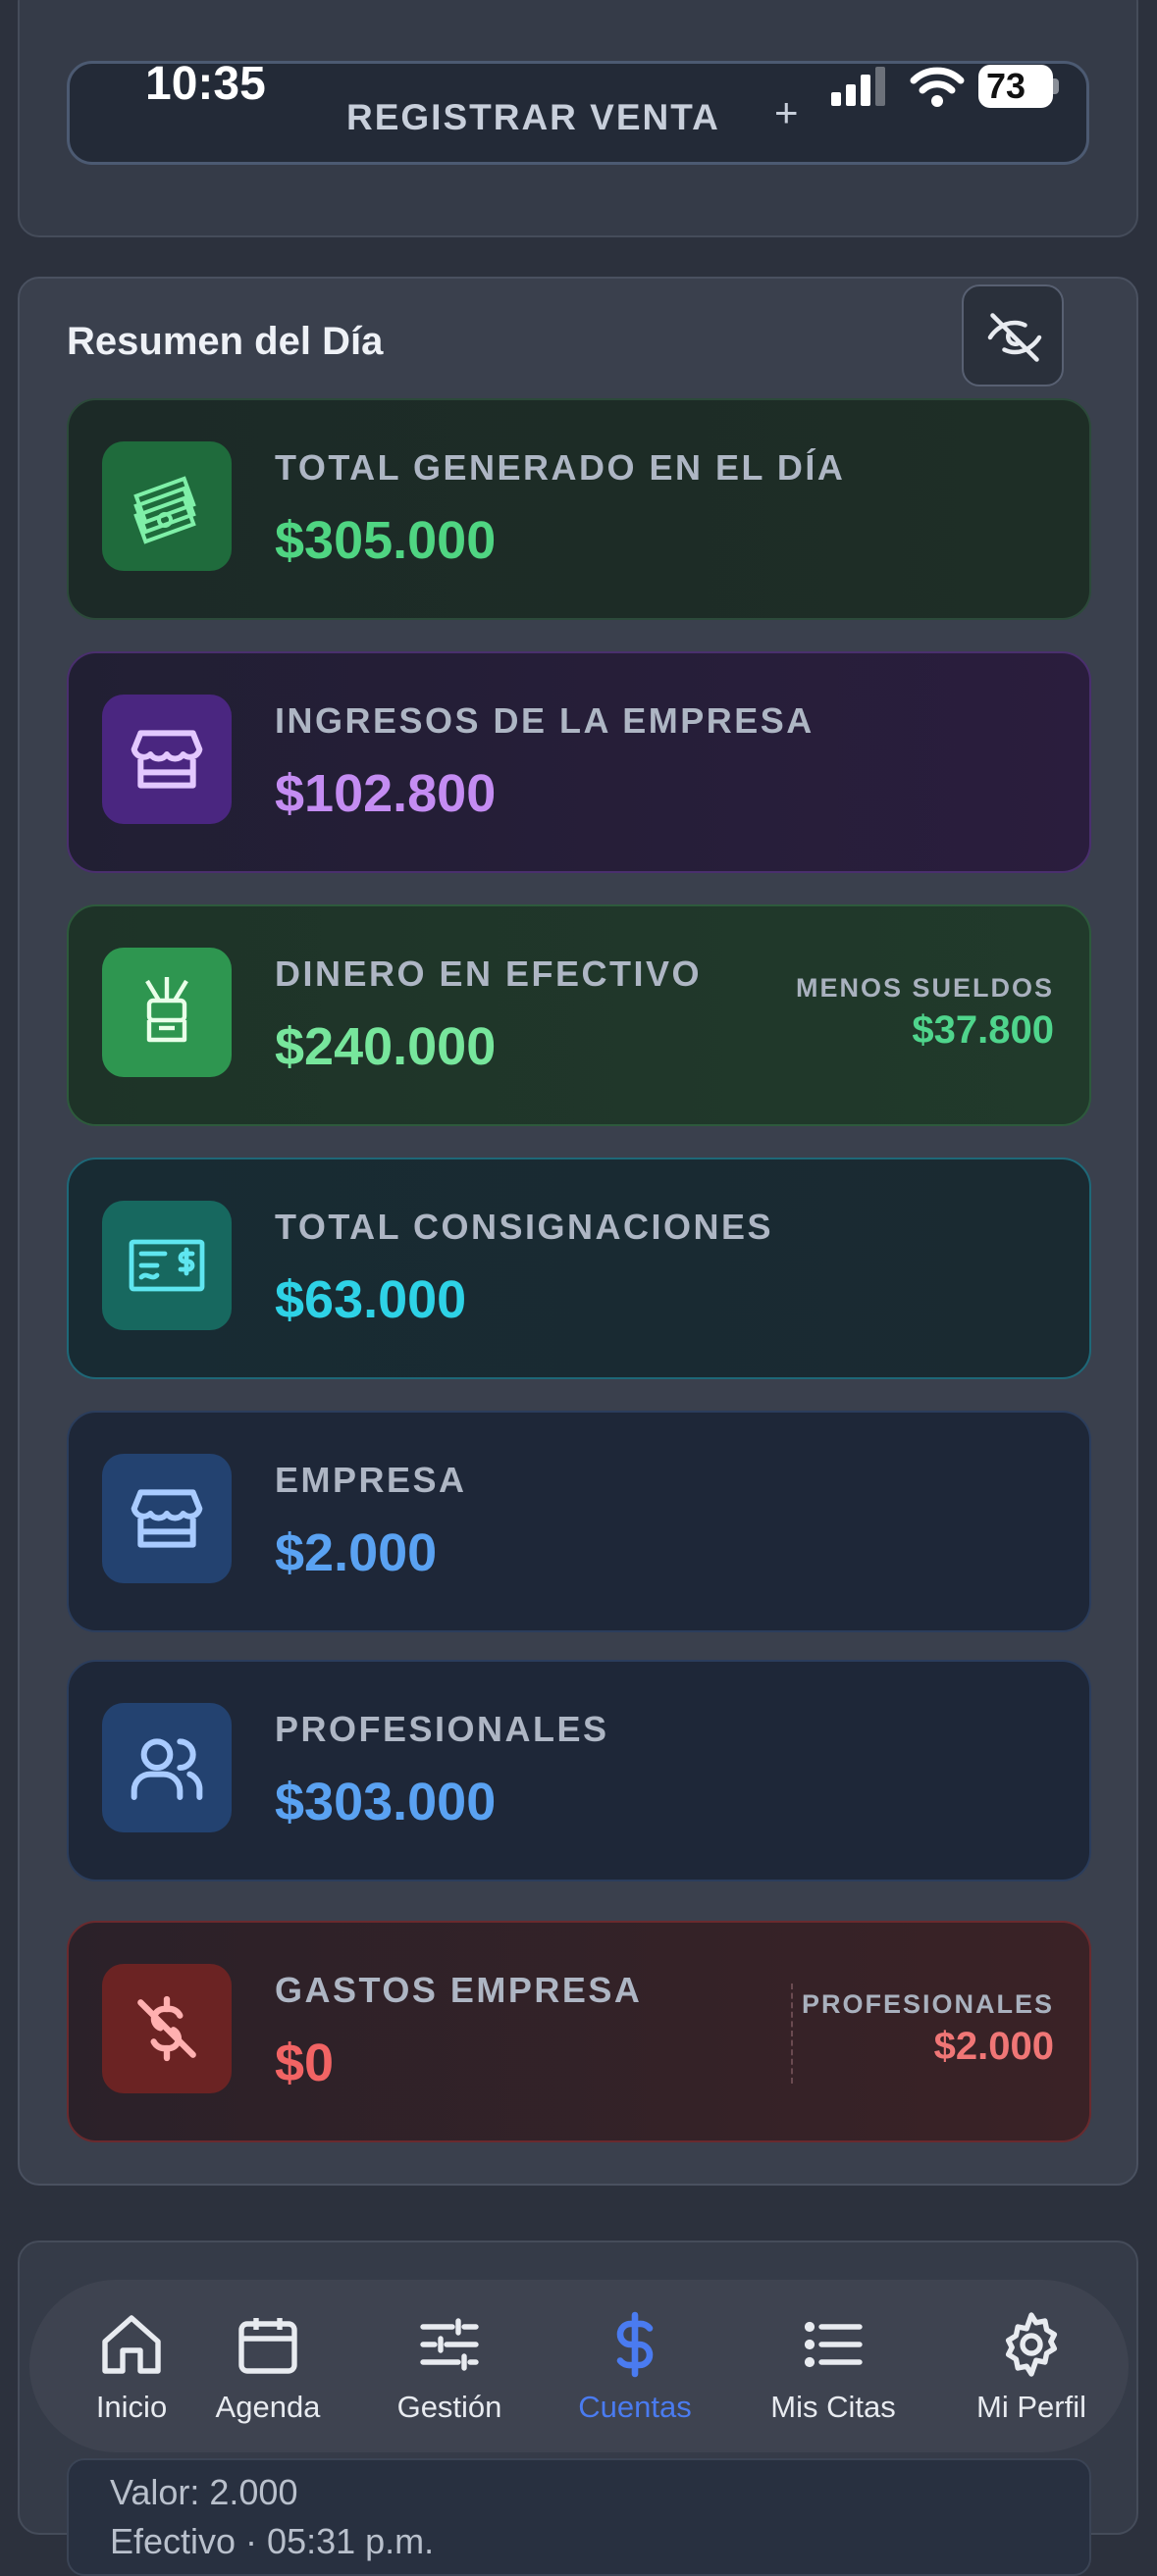 The height and width of the screenshot is (2576, 1157). Describe the element at coordinates (268, 2407) in the screenshot. I see `nav-label: Agenda` at that location.